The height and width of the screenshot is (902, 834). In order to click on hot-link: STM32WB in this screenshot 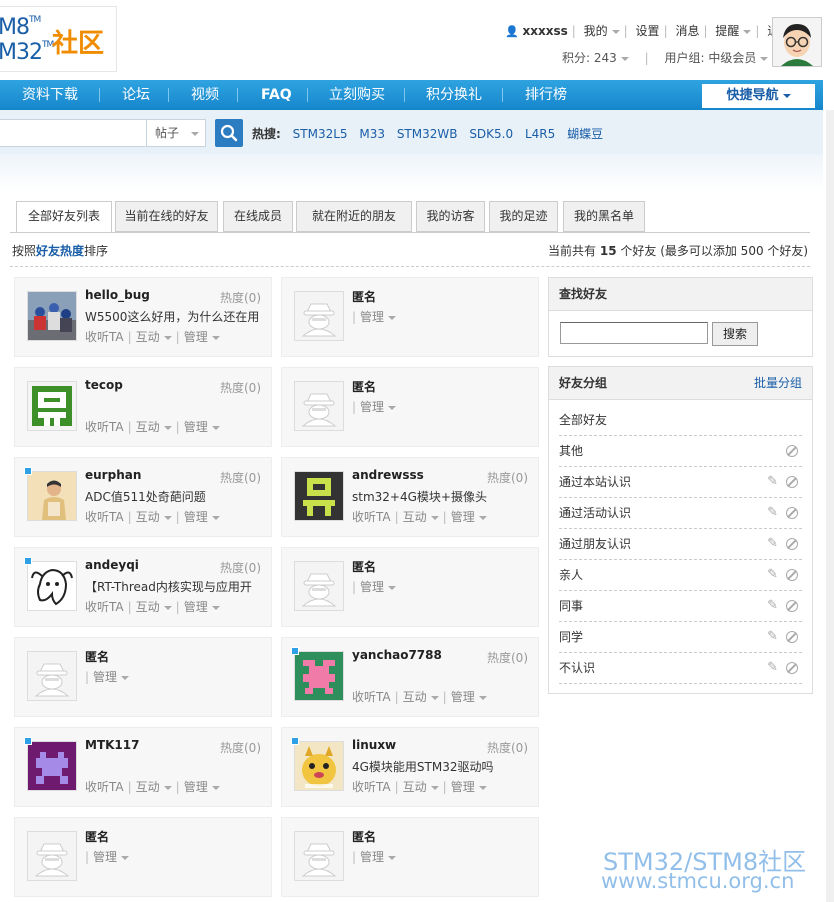, I will do `click(427, 134)`.